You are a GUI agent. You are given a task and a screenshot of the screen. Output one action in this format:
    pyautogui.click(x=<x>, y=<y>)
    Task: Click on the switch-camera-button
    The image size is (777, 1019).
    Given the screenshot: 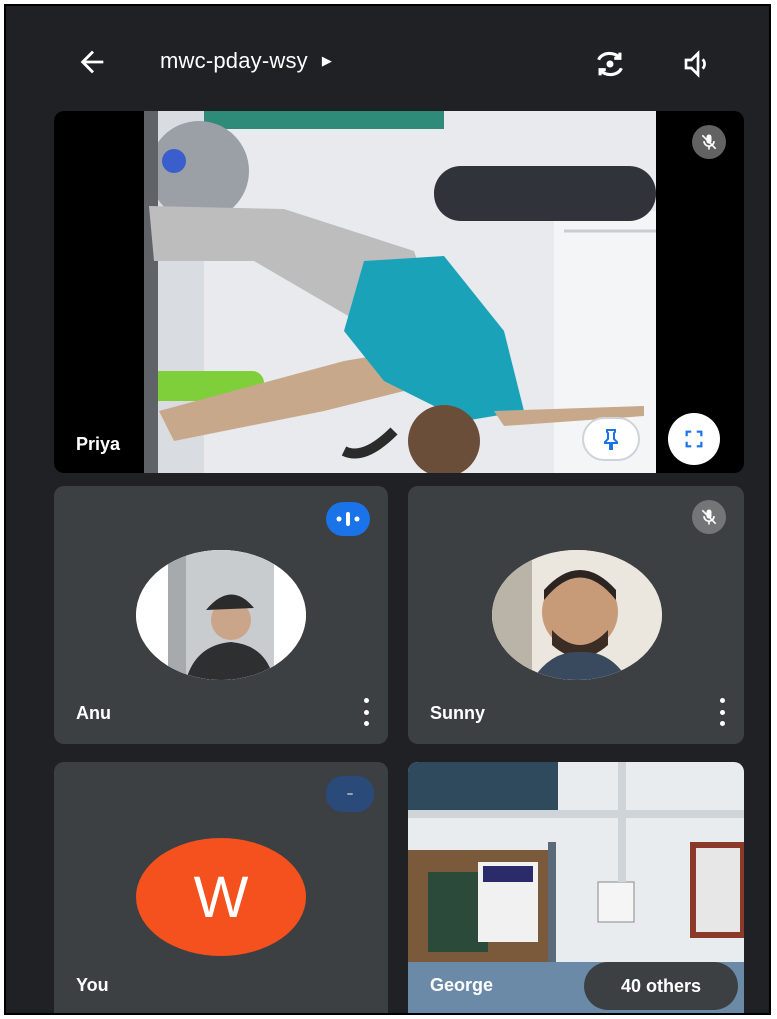 What is the action you would take?
    pyautogui.click(x=610, y=64)
    